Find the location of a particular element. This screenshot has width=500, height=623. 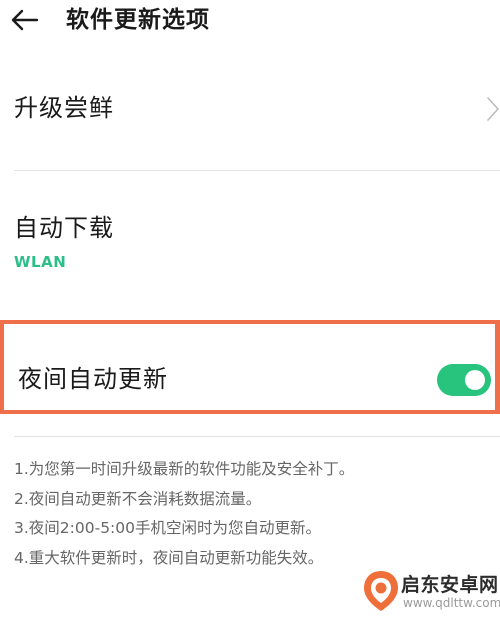

auto-download-value: WLAN is located at coordinates (40, 262).